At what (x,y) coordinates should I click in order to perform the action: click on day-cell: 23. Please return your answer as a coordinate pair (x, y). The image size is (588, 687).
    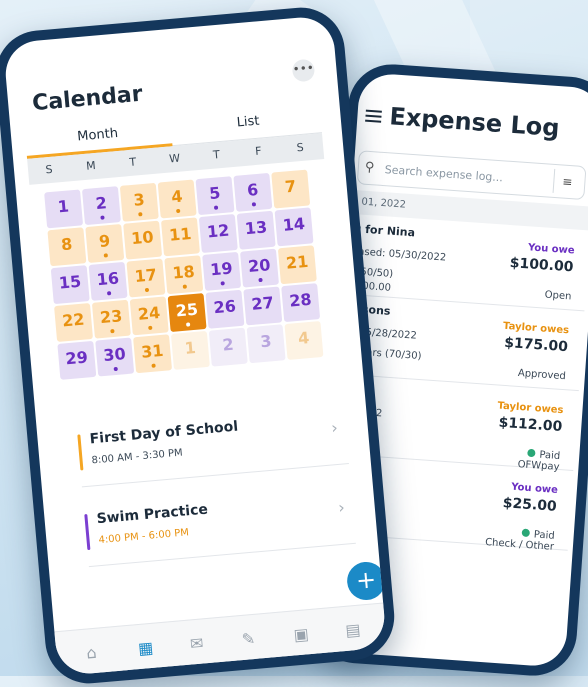
    Looking at the image, I should click on (111, 319).